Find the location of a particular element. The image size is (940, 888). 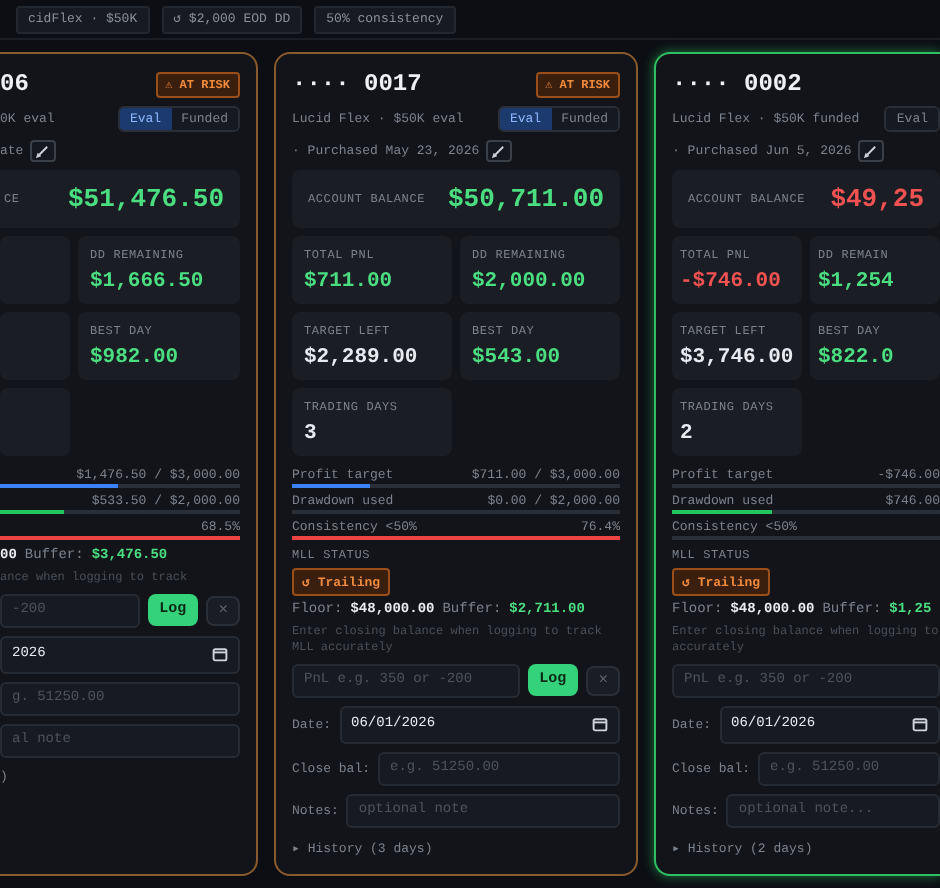

balance-value: $49,25 is located at coordinates (877, 199).